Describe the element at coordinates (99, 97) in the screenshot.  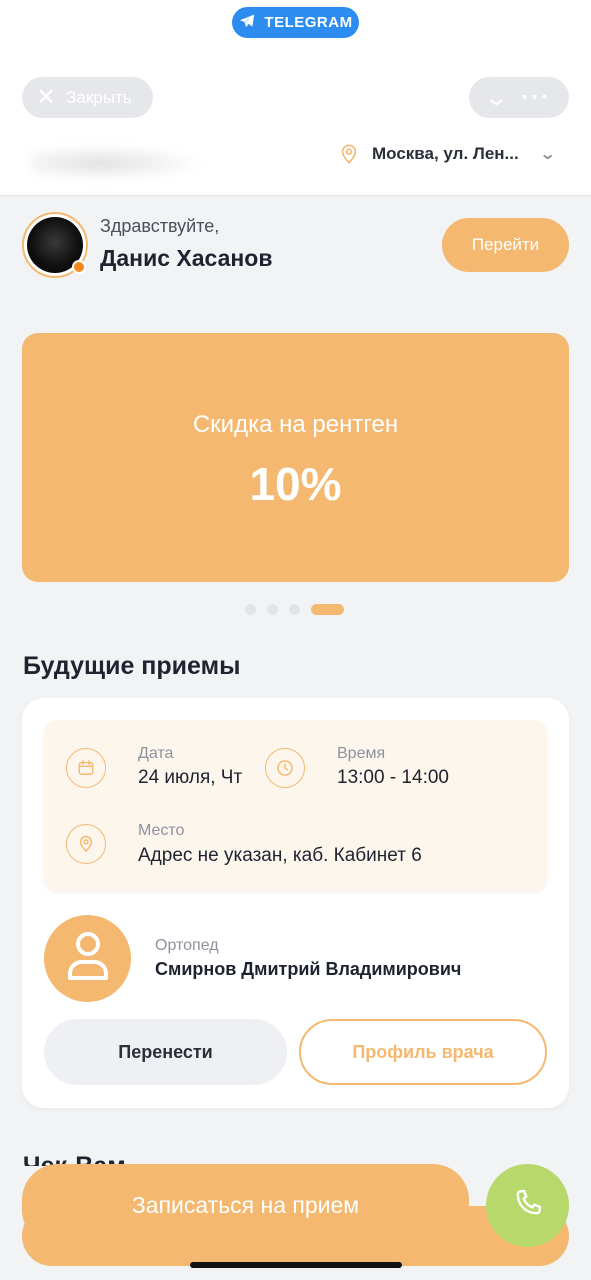
I see `close-label: Закрыть` at that location.